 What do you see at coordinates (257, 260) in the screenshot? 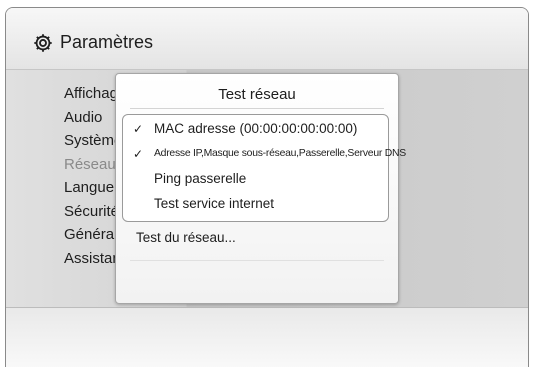
I see `bottom-divider` at bounding box center [257, 260].